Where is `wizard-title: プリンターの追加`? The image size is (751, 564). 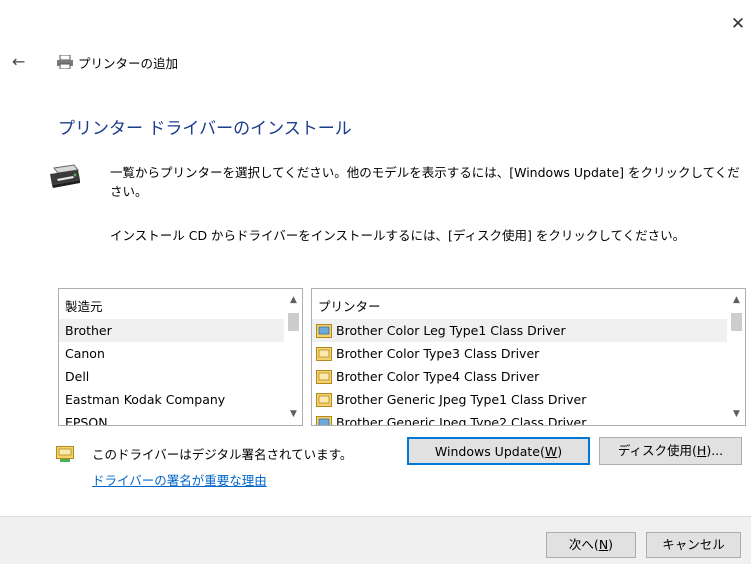 wizard-title: プリンターの追加 is located at coordinates (128, 63).